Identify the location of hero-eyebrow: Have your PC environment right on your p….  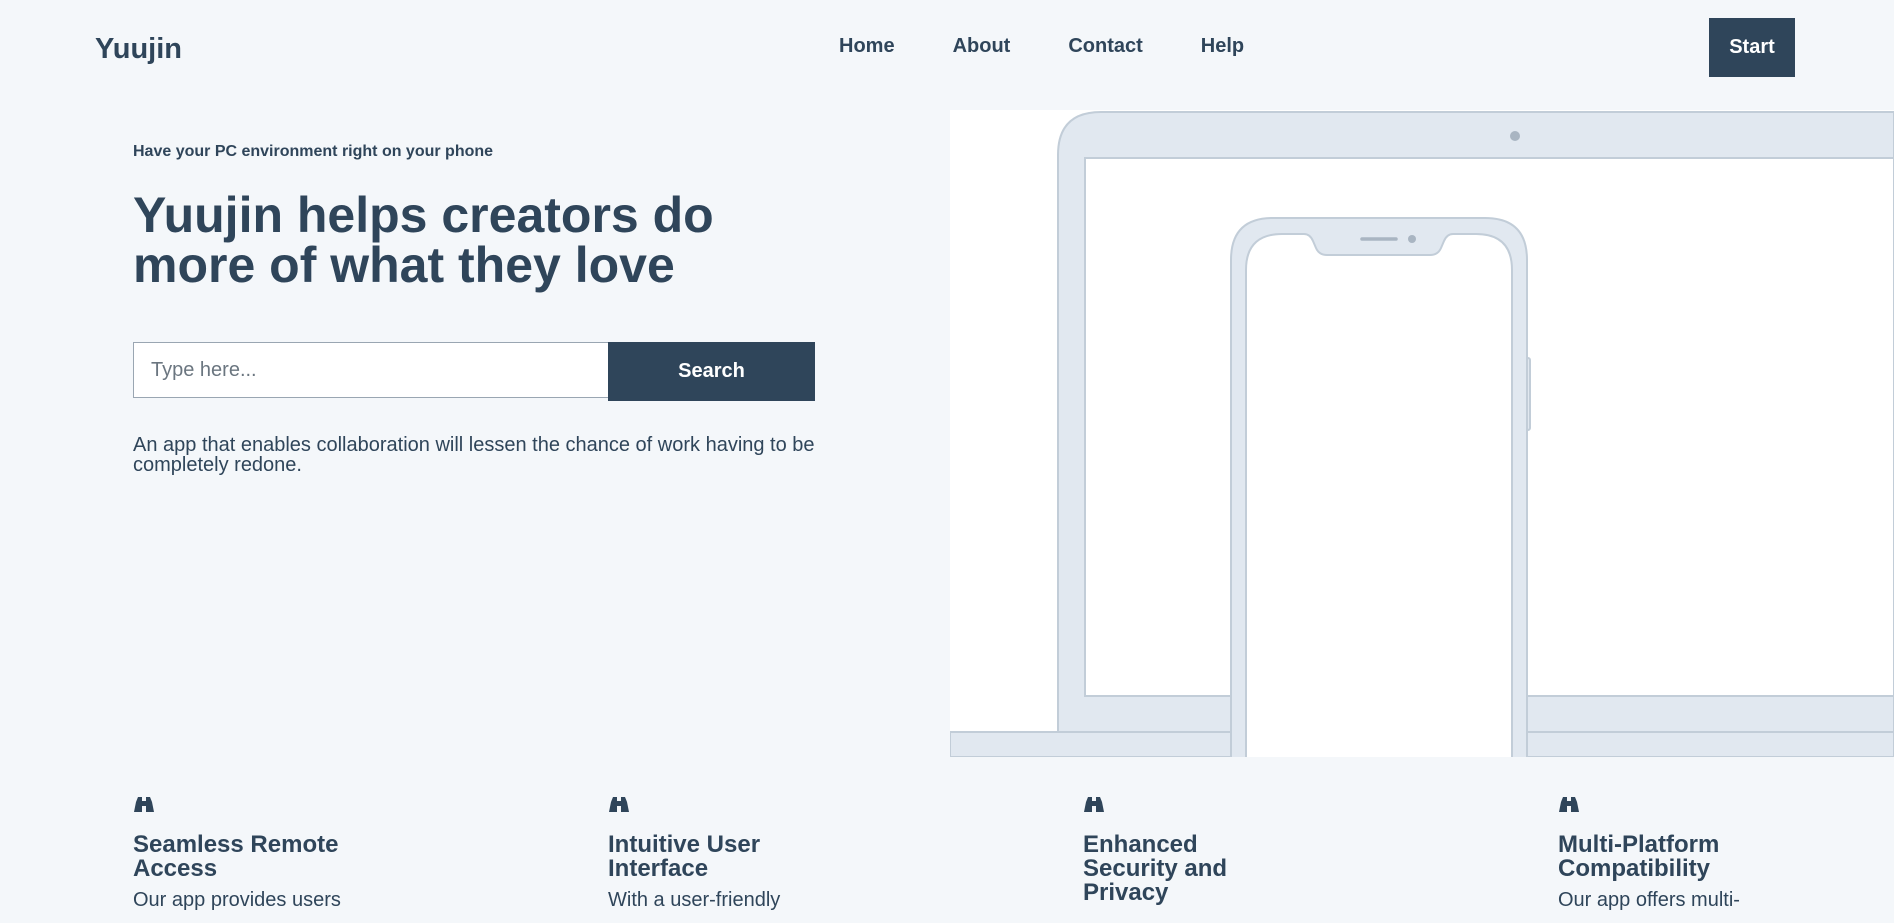
(313, 151).